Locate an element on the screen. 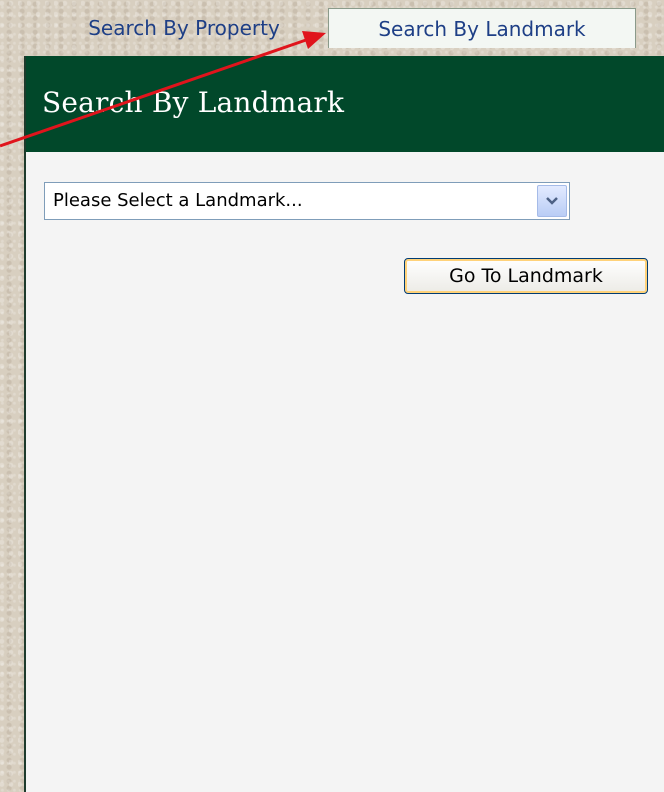 The height and width of the screenshot is (792, 664). panel-header: Search By Landmark is located at coordinates (345, 104).